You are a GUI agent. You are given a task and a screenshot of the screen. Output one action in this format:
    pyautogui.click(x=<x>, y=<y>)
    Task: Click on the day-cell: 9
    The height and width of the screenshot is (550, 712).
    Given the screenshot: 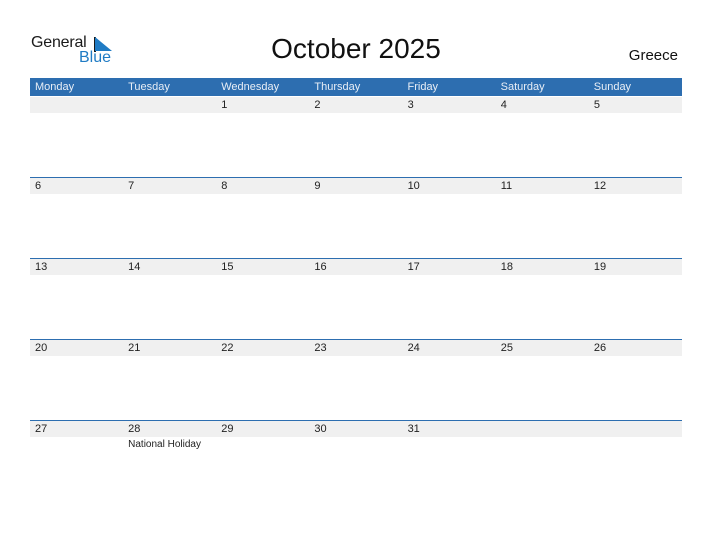 What is the action you would take?
    pyautogui.click(x=355, y=218)
    